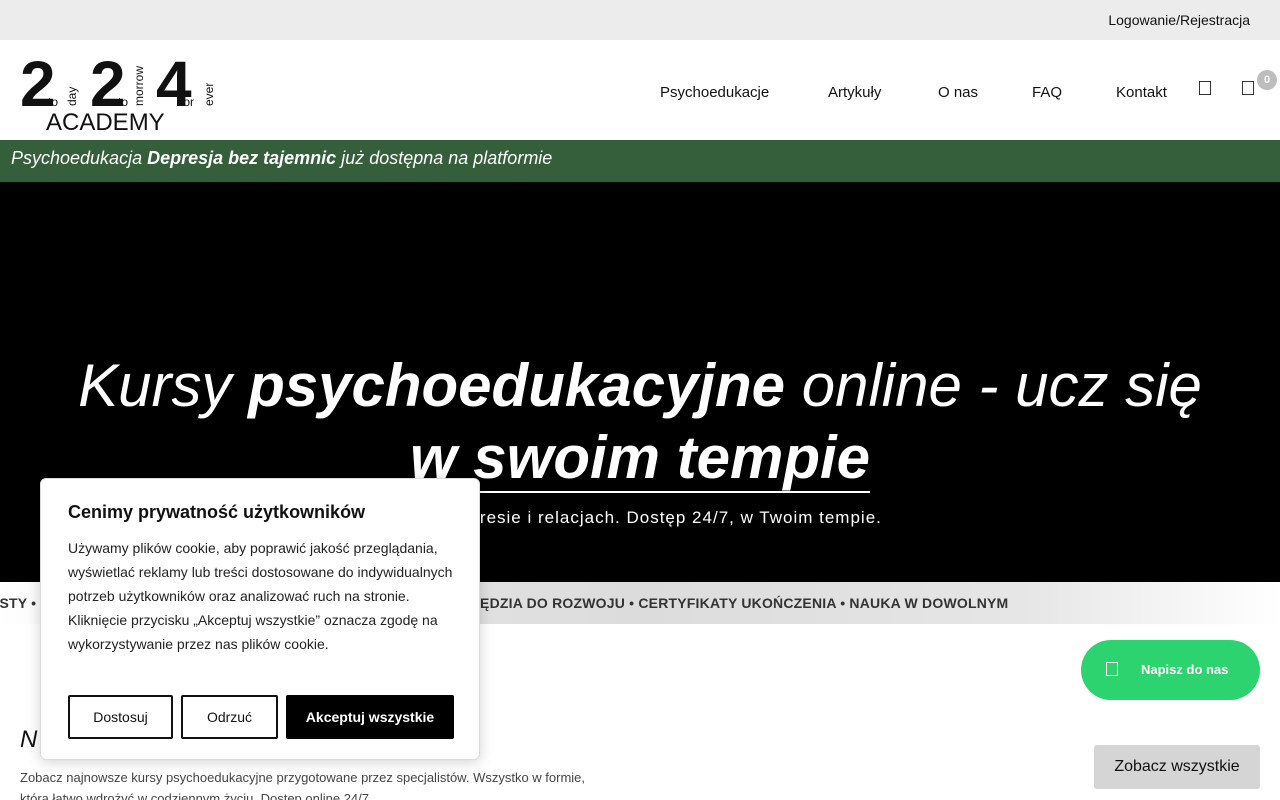 The width and height of the screenshot is (1280, 800). What do you see at coordinates (163, 385) in the screenshot?
I see `hero-title-part1: Kursy` at bounding box center [163, 385].